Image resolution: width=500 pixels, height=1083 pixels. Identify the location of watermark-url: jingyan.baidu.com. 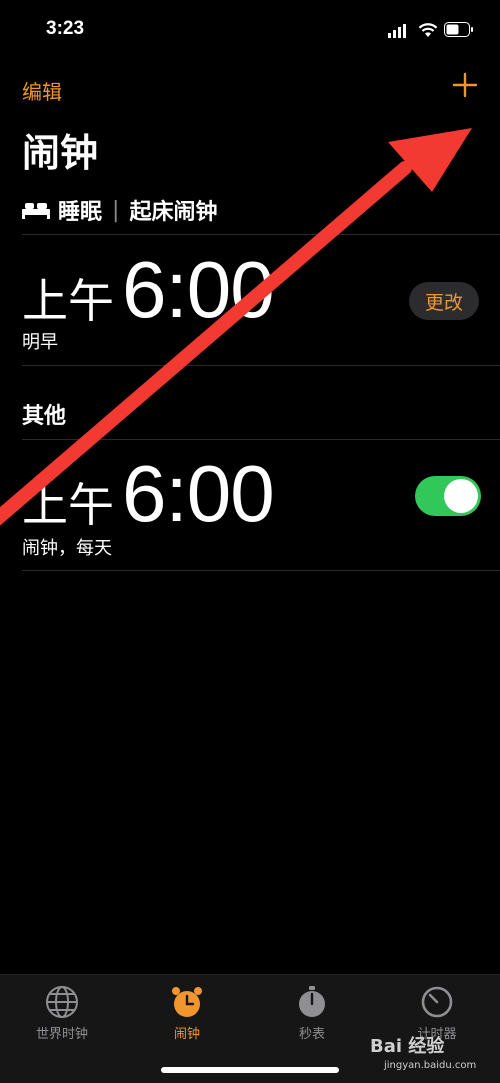
(430, 1065).